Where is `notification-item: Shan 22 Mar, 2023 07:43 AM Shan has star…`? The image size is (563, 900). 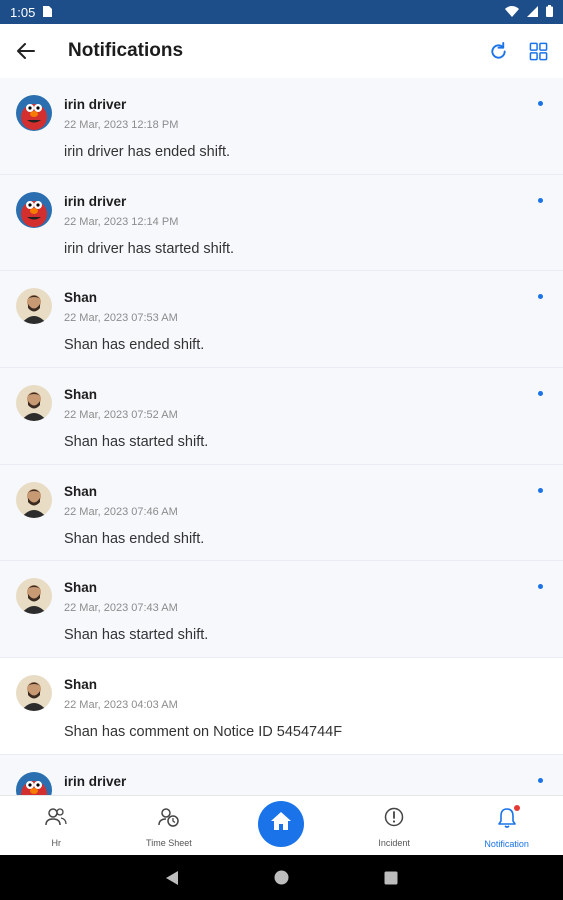 notification-item: Shan 22 Mar, 2023 07:43 AM Shan has star… is located at coordinates (281, 610).